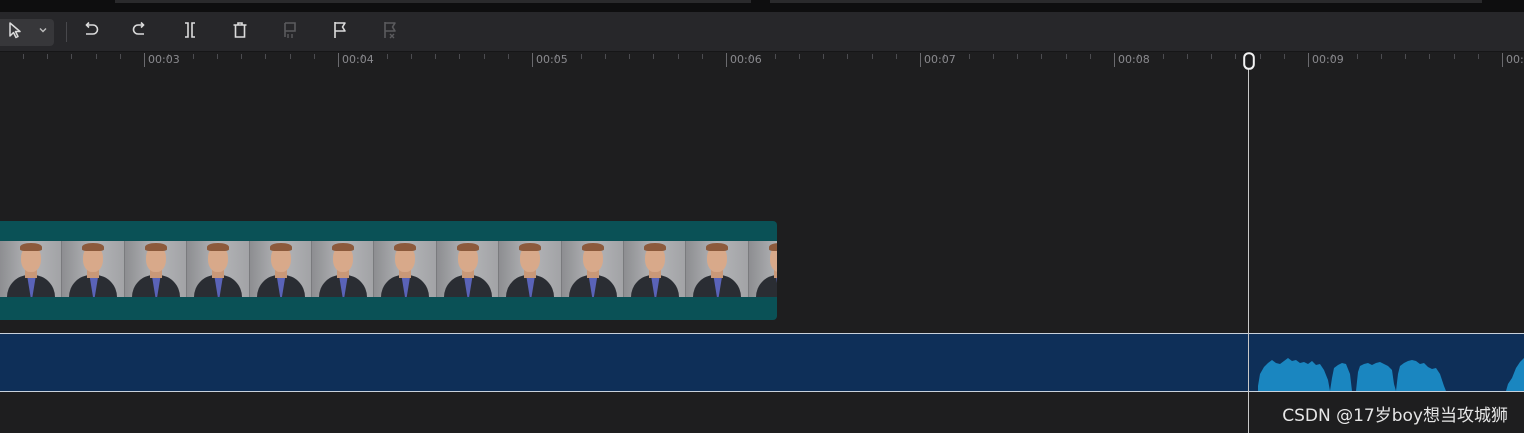 Image resolution: width=1524 pixels, height=433 pixels. Describe the element at coordinates (1391, 374) in the screenshot. I see `audio-waveform` at that location.